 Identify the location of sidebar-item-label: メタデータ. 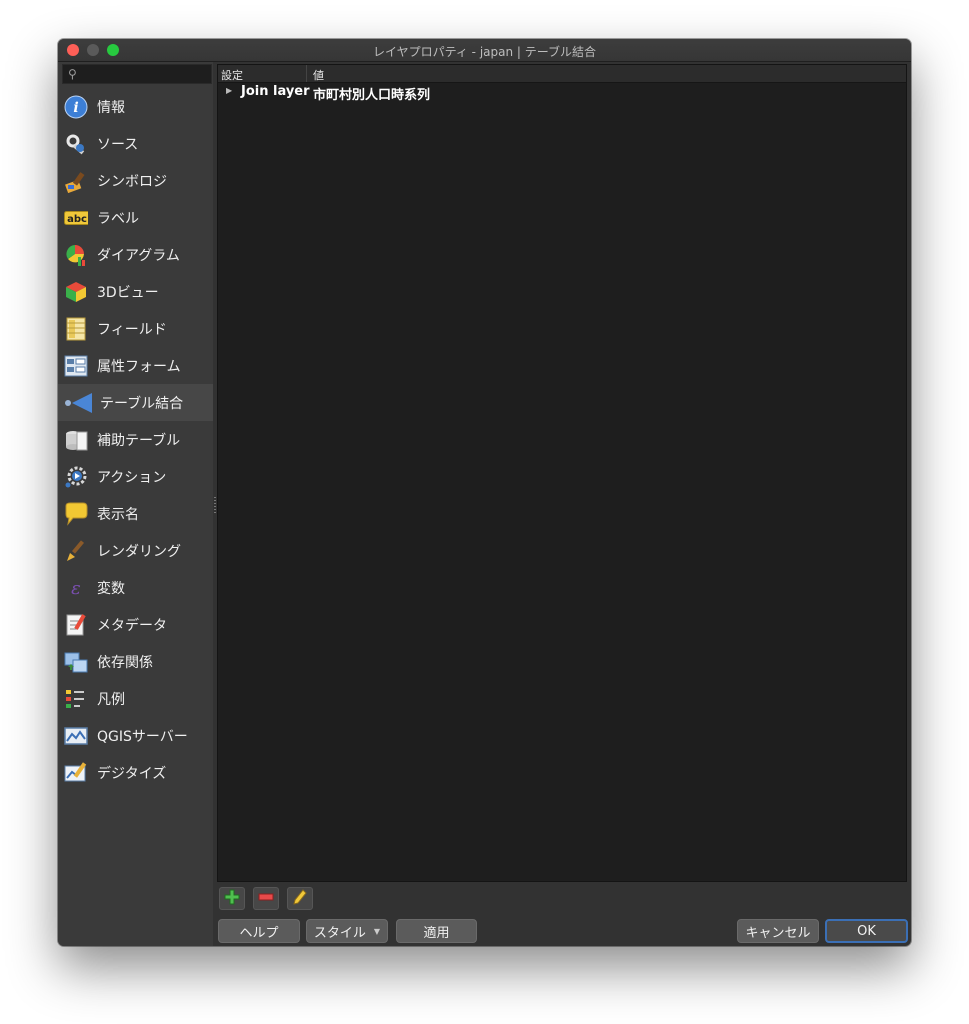
(132, 625).